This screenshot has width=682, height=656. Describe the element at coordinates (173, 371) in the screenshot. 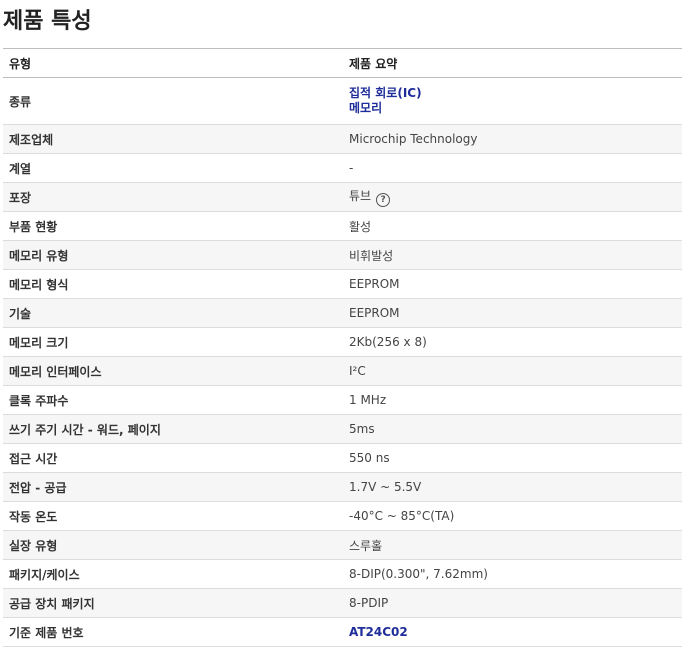

I see `attribute-label: 메모리 인터페이스` at that location.